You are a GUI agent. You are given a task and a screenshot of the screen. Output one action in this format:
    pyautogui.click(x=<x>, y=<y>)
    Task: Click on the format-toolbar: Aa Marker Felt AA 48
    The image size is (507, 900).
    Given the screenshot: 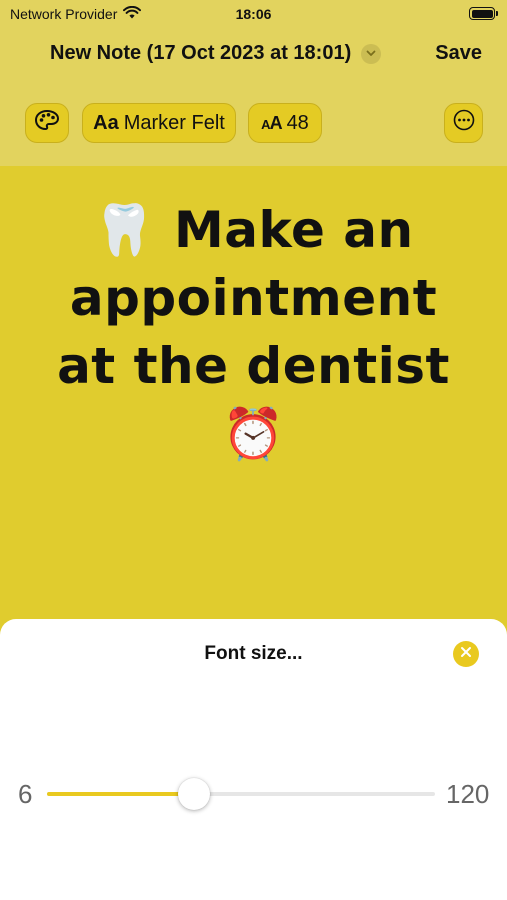 What is the action you would take?
    pyautogui.click(x=253, y=123)
    